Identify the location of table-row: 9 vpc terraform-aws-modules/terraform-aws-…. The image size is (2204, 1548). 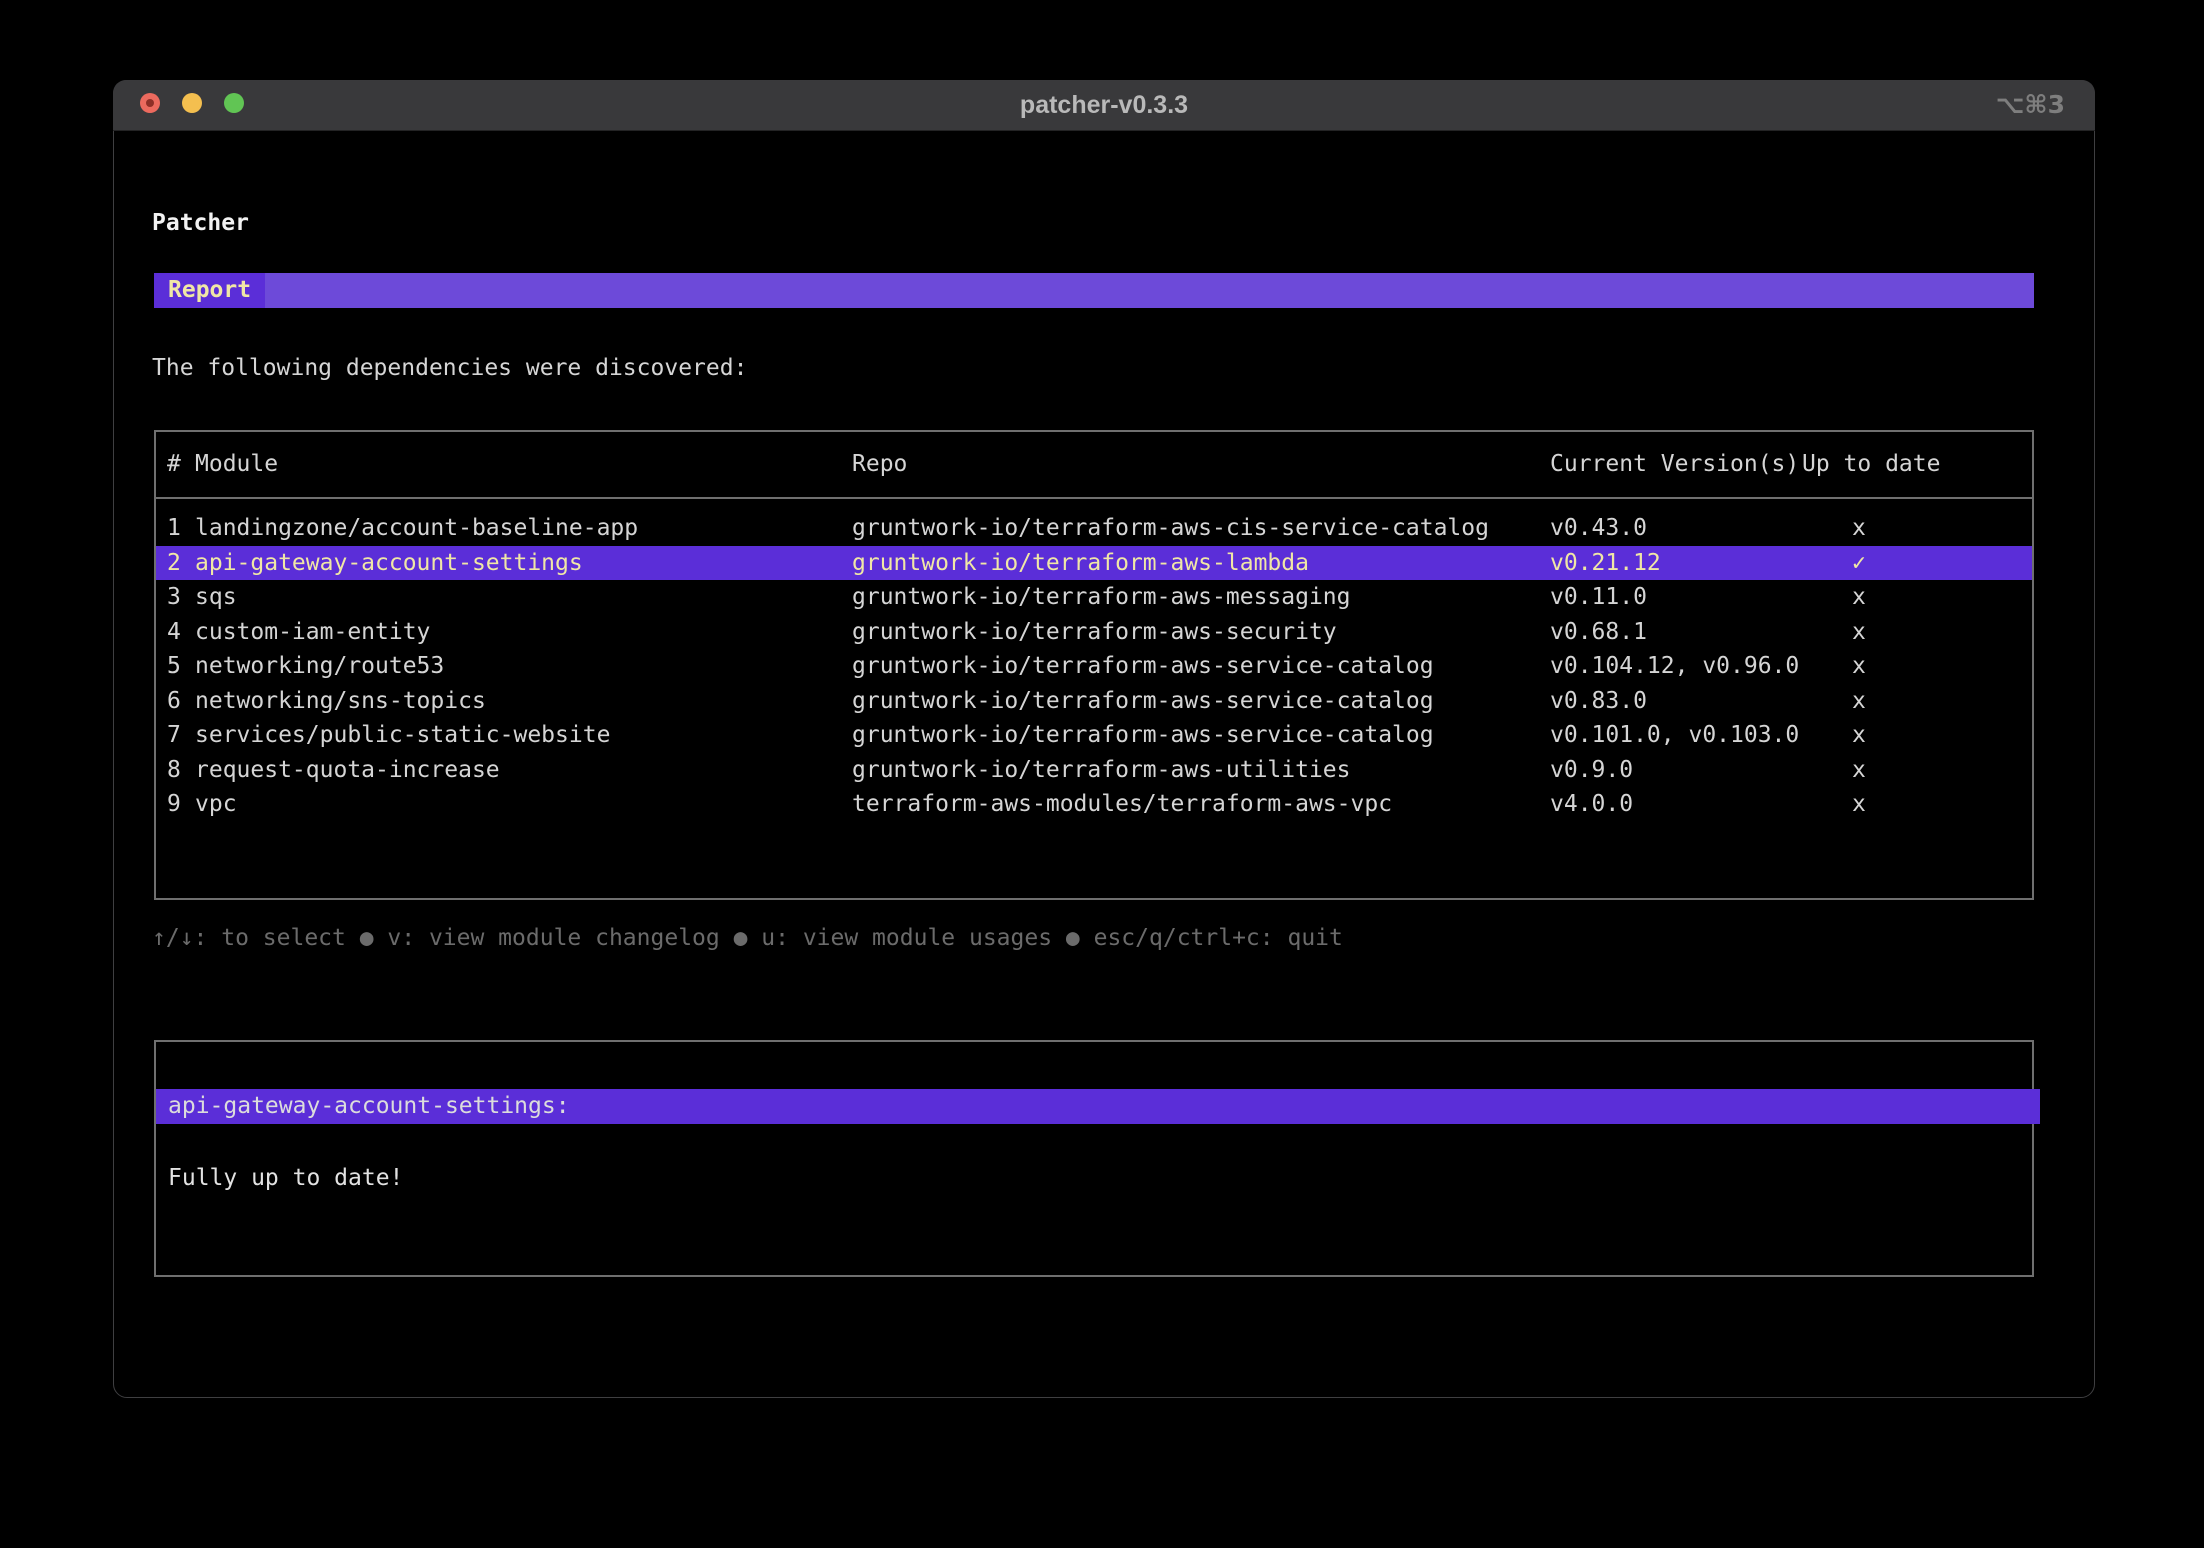
(1094, 804).